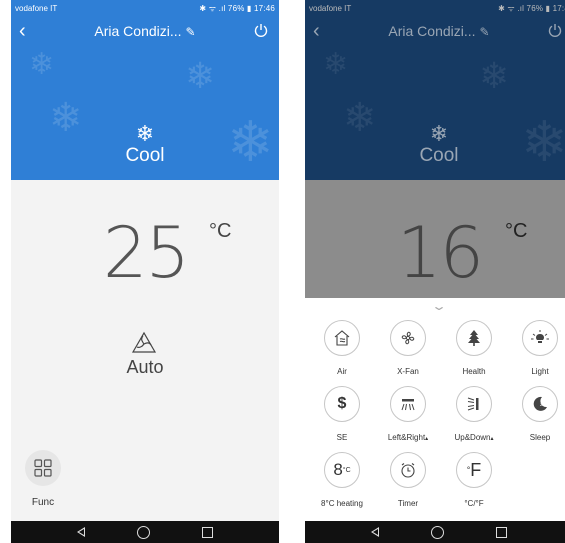 The height and width of the screenshot is (543, 565). I want to click on function-sleep: z Sleep, so click(537, 414).